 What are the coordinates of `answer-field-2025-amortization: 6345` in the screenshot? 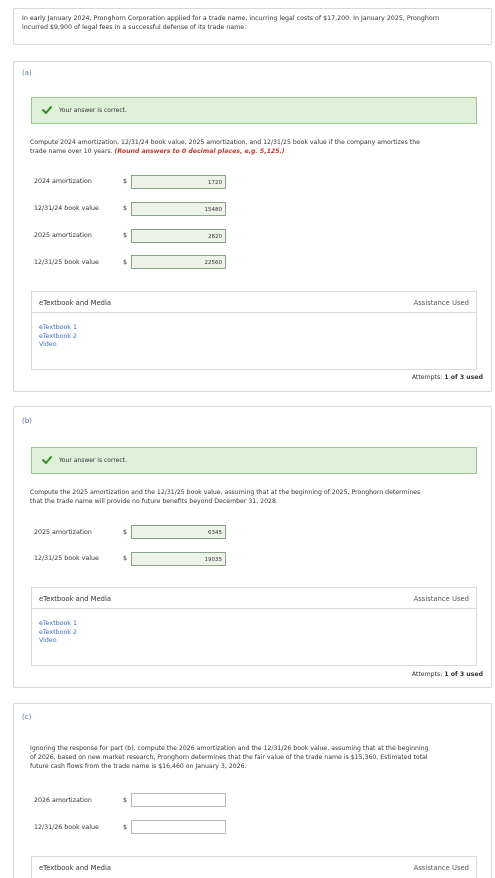 It's located at (178, 532).